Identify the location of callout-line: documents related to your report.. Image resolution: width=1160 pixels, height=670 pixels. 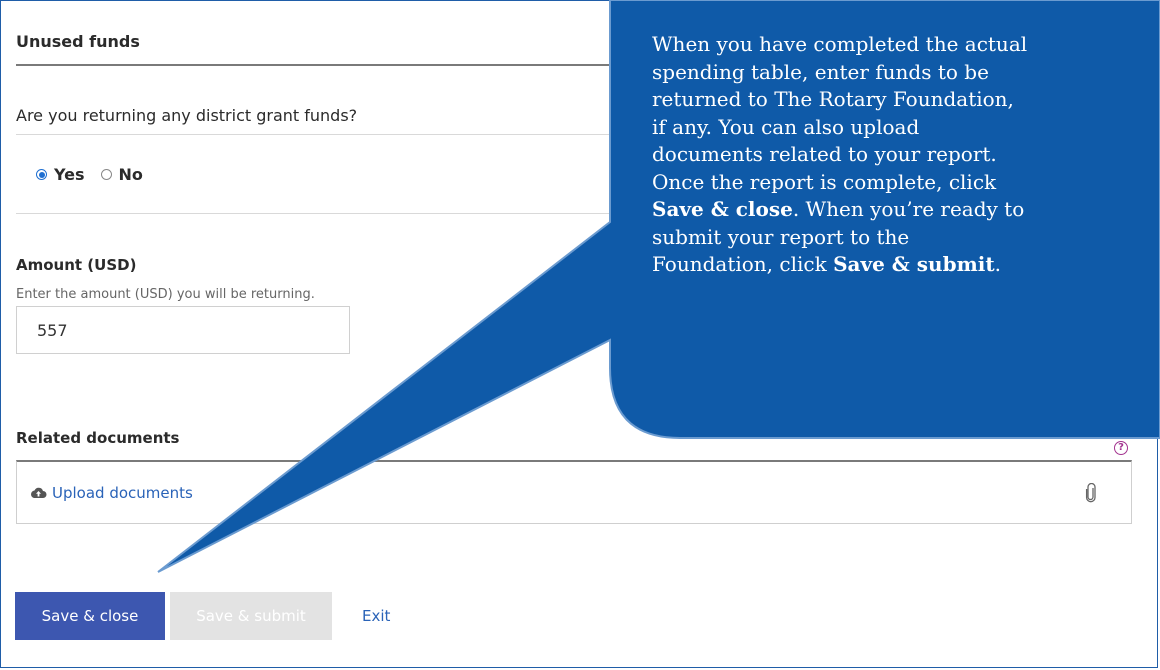
(824, 154).